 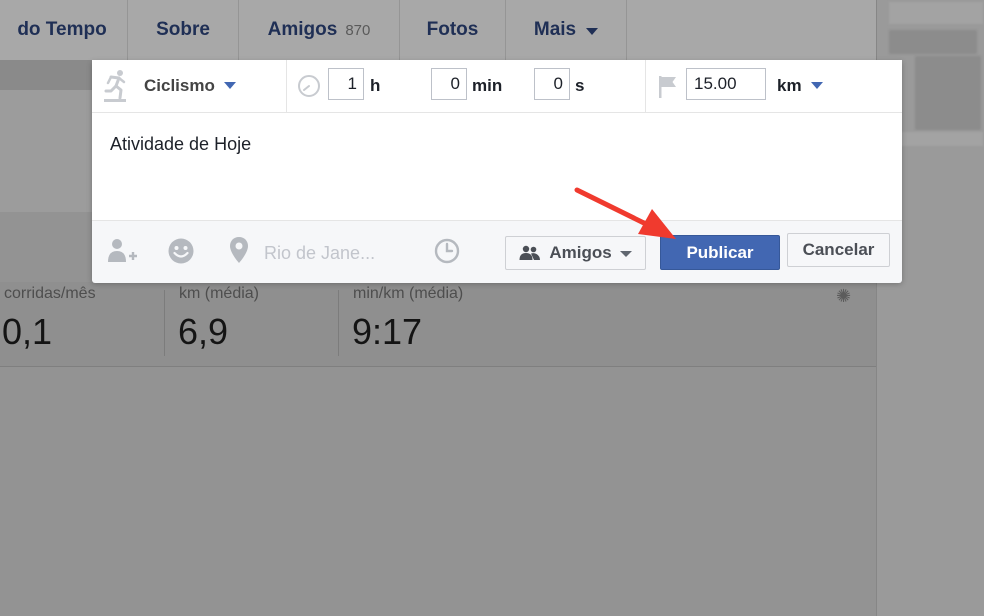 What do you see at coordinates (838, 250) in the screenshot?
I see `cancel-button: Cancelar` at bounding box center [838, 250].